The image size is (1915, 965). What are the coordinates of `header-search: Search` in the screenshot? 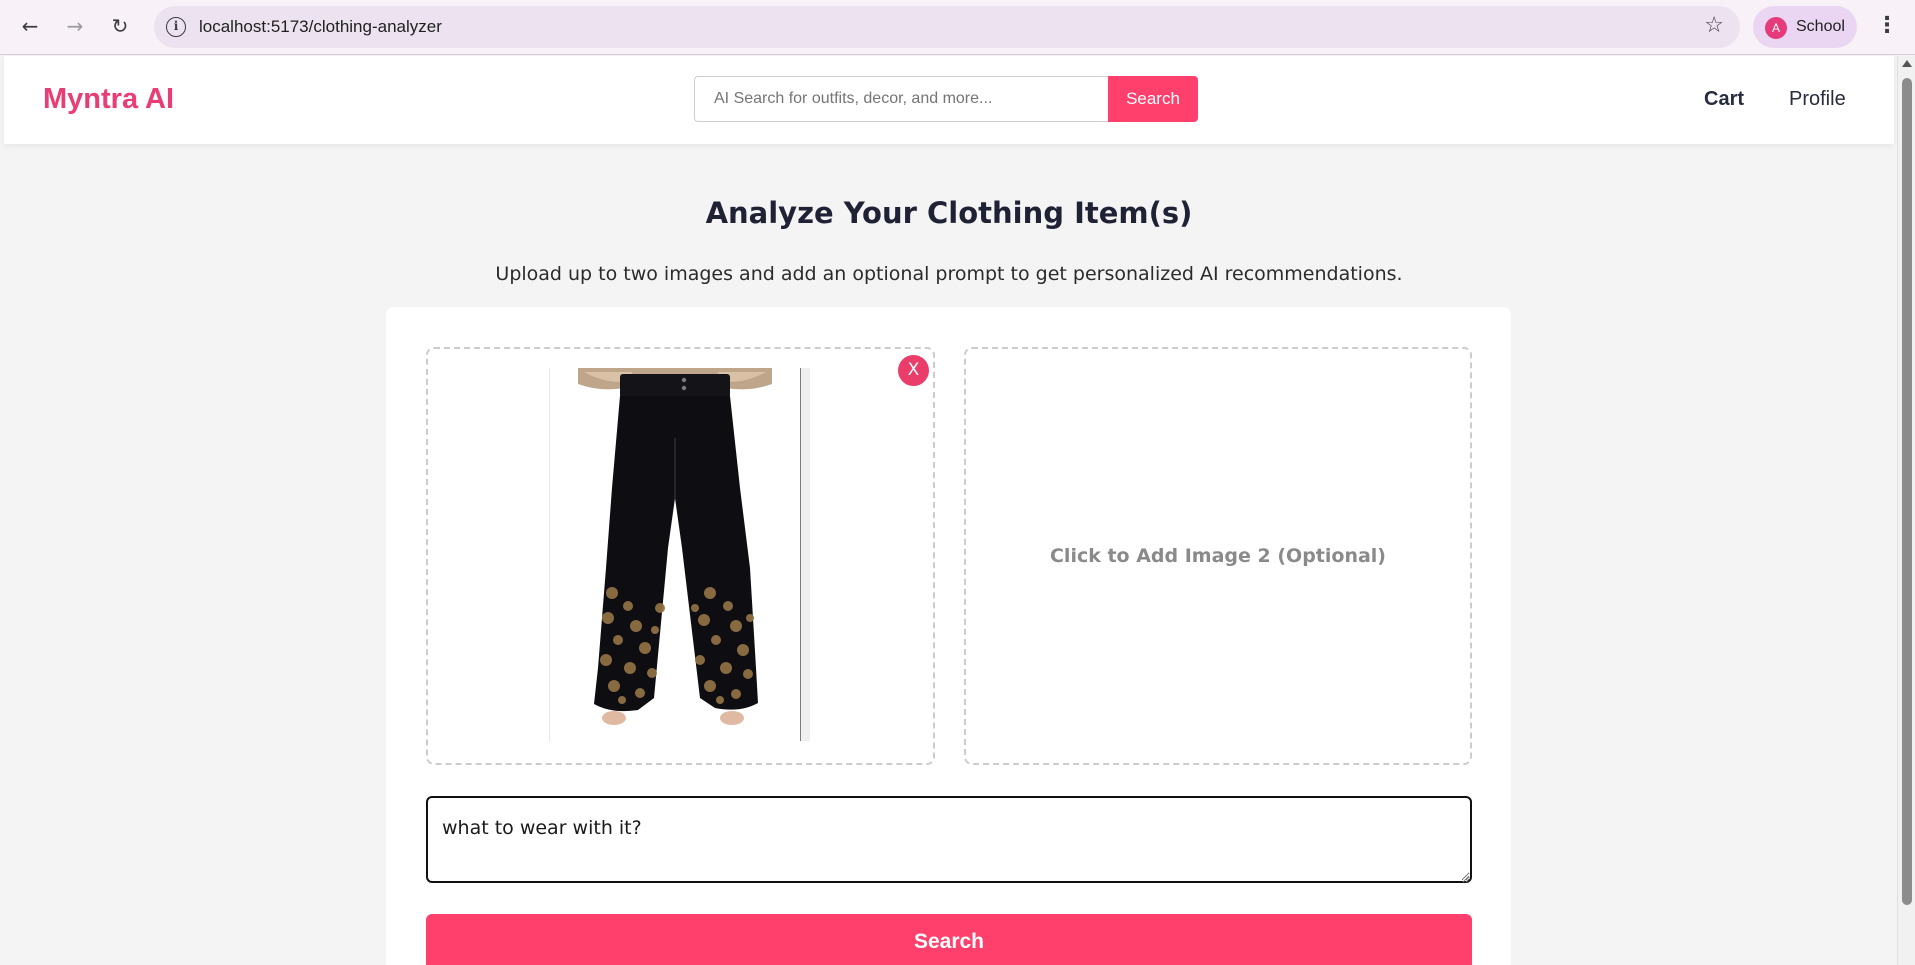 It's located at (946, 99).